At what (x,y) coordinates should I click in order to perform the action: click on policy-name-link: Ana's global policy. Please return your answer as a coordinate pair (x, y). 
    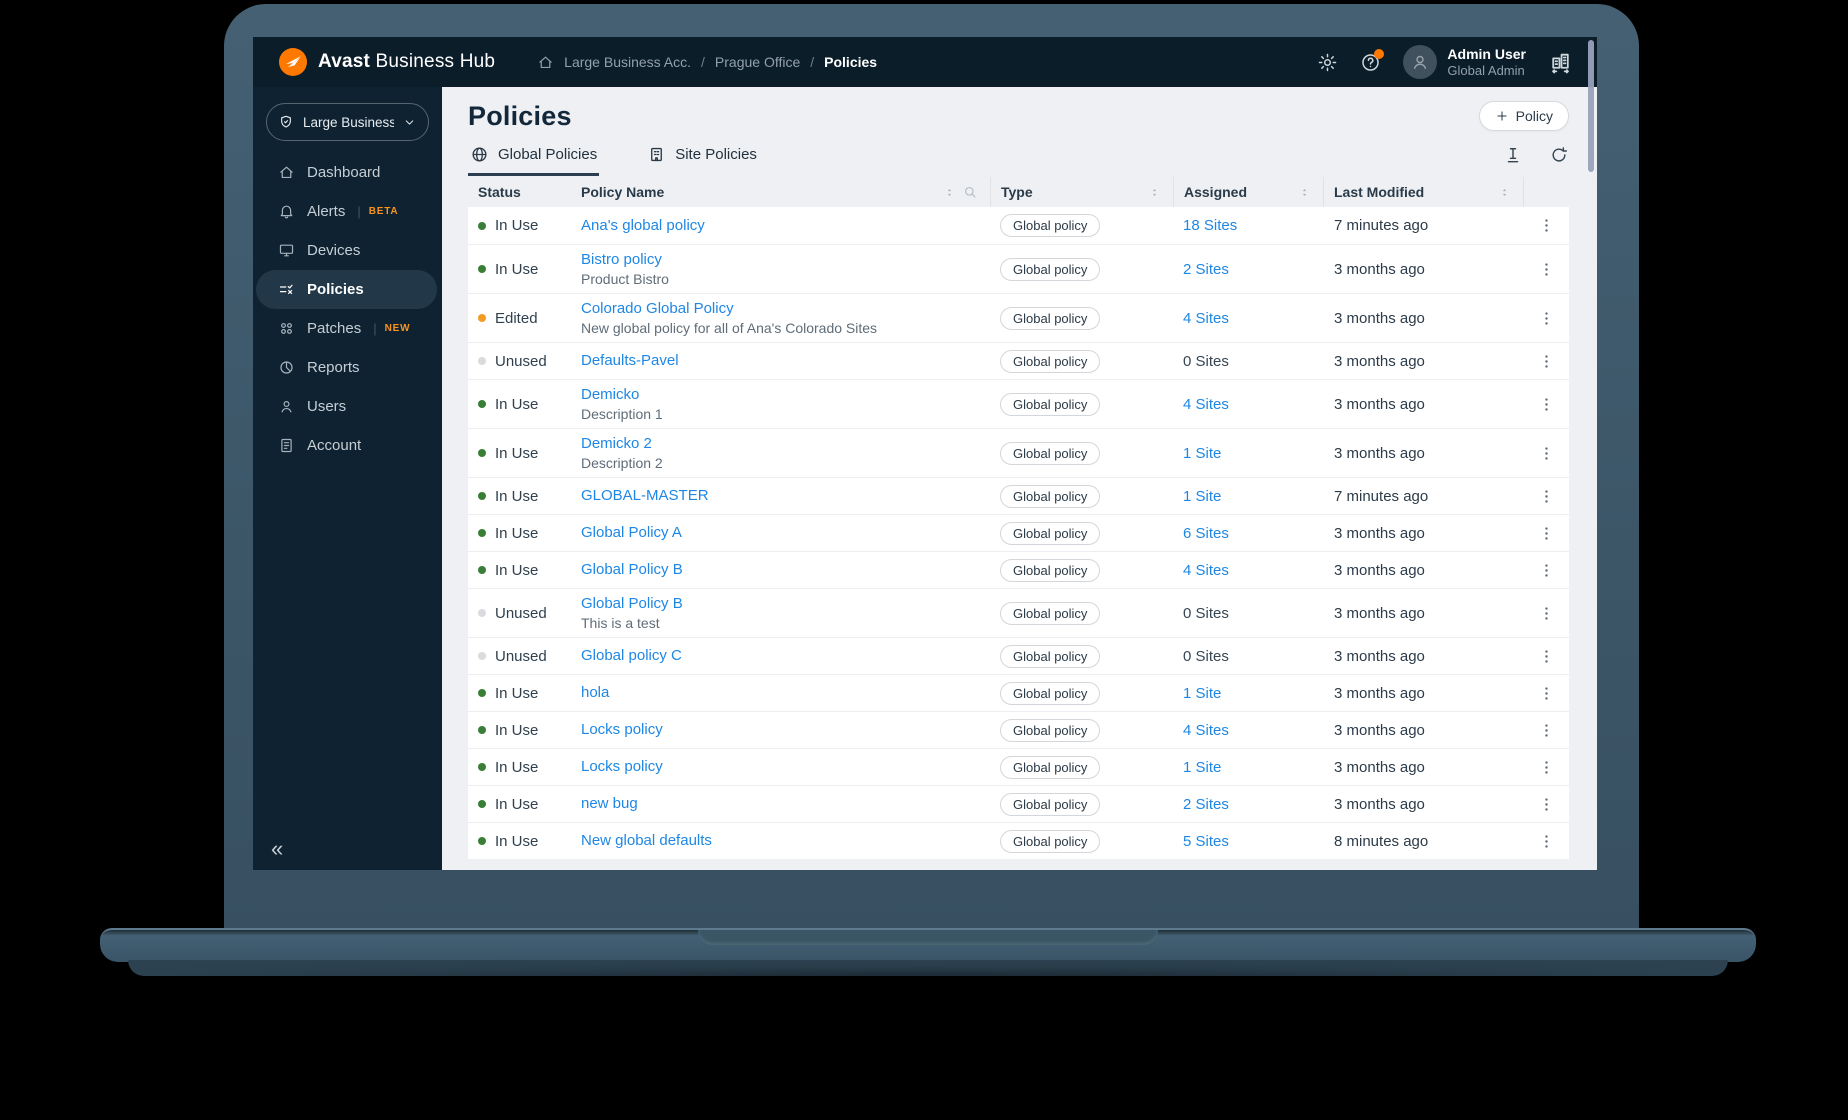
    Looking at the image, I should click on (643, 225).